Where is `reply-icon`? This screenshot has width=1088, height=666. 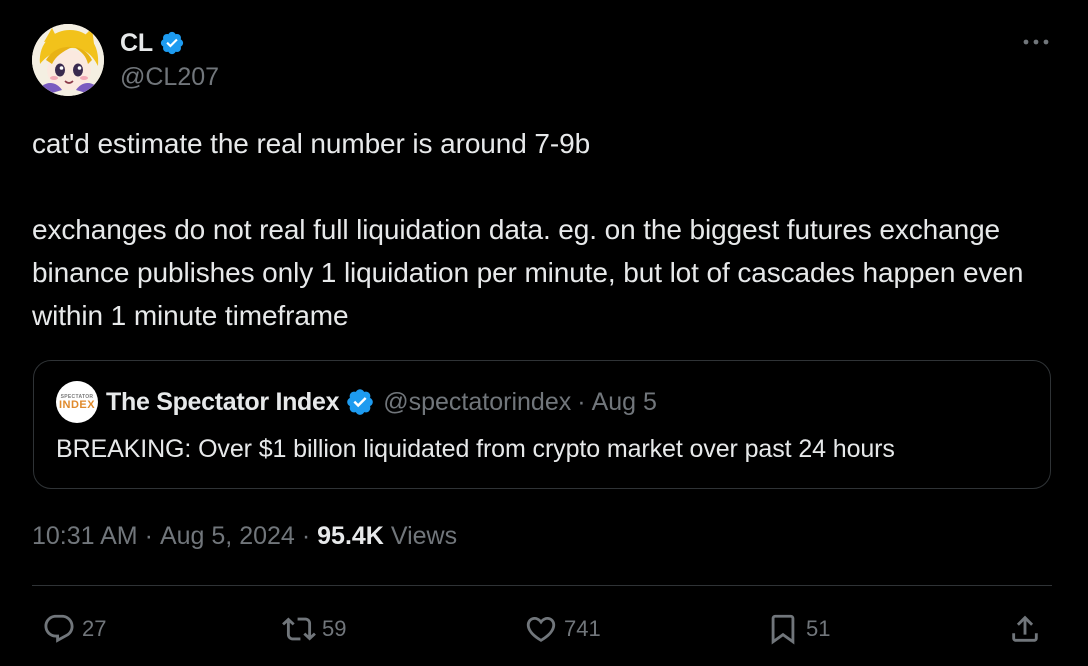
reply-icon is located at coordinates (59, 628).